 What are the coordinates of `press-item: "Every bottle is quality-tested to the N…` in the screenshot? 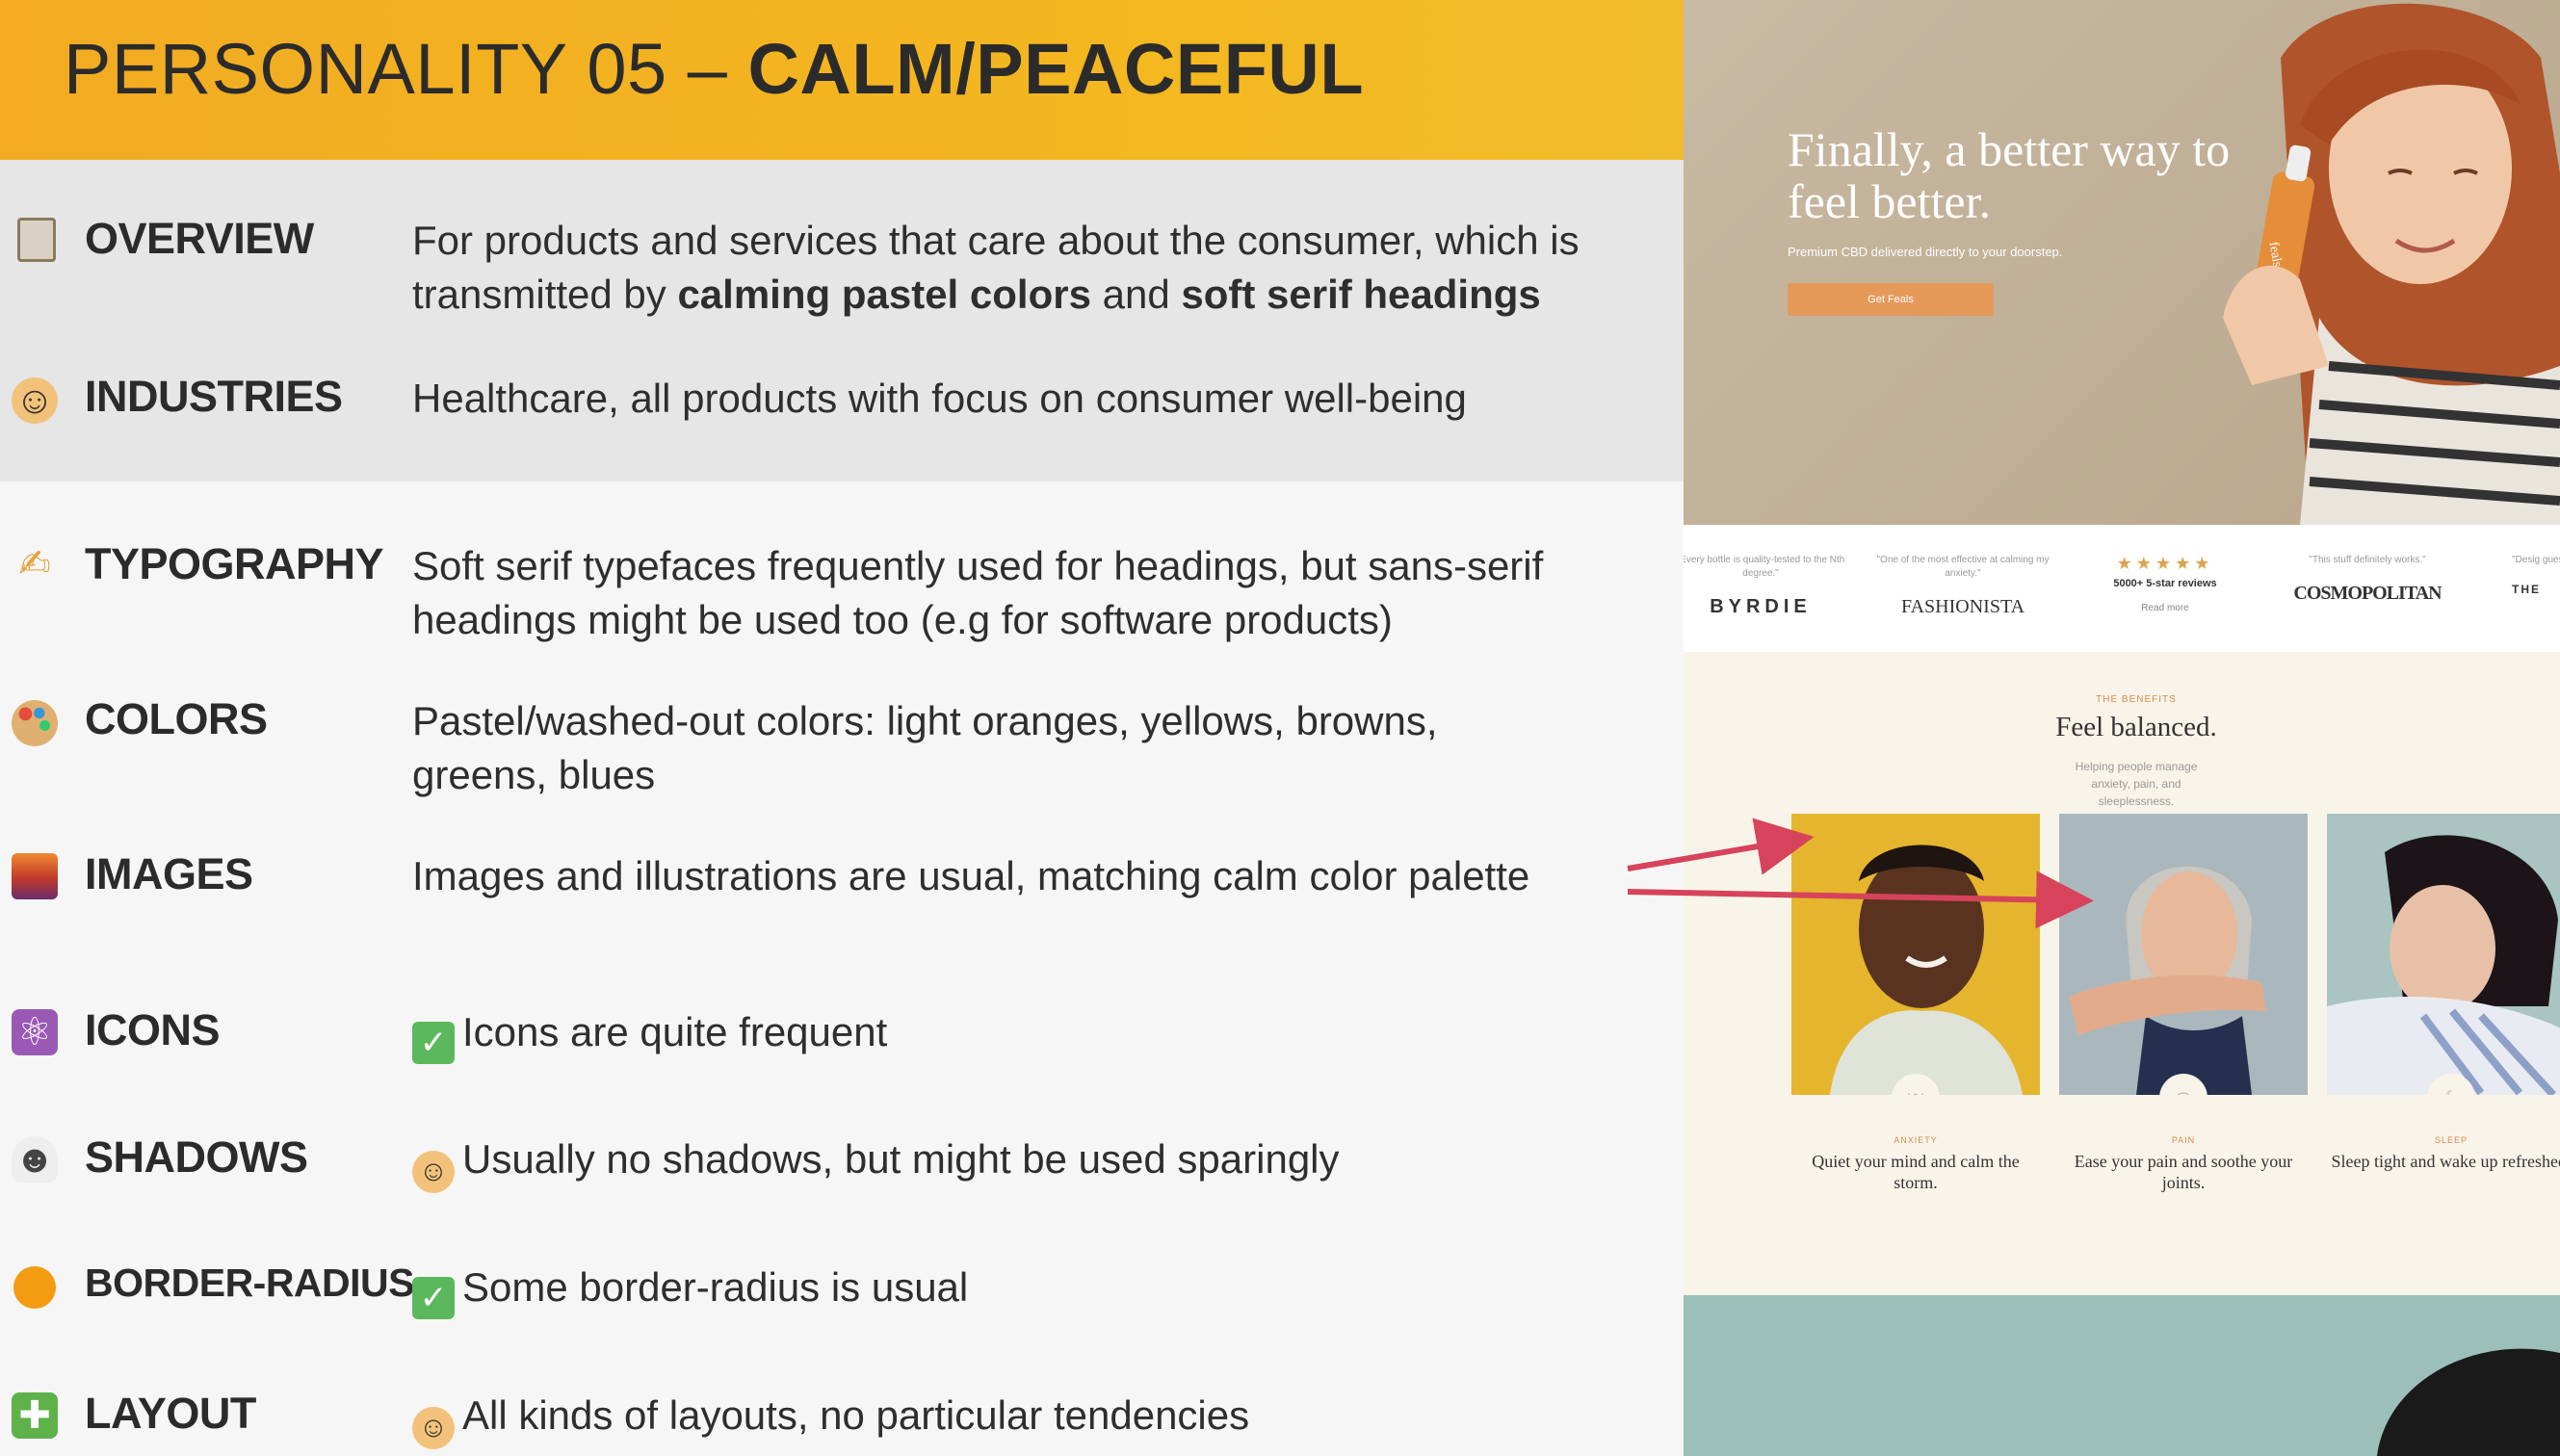 It's located at (1765, 586).